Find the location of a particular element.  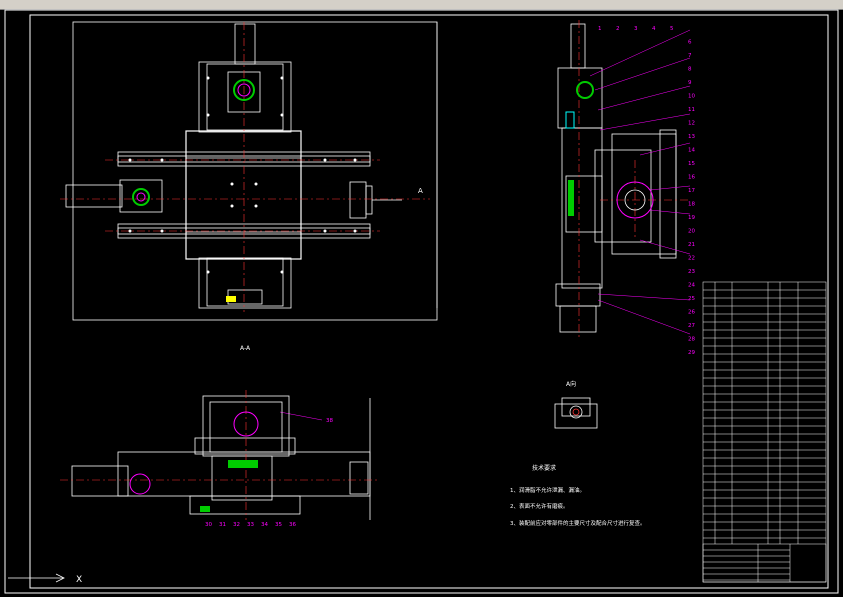

balloon-1: 1 is located at coordinates (600, 29).